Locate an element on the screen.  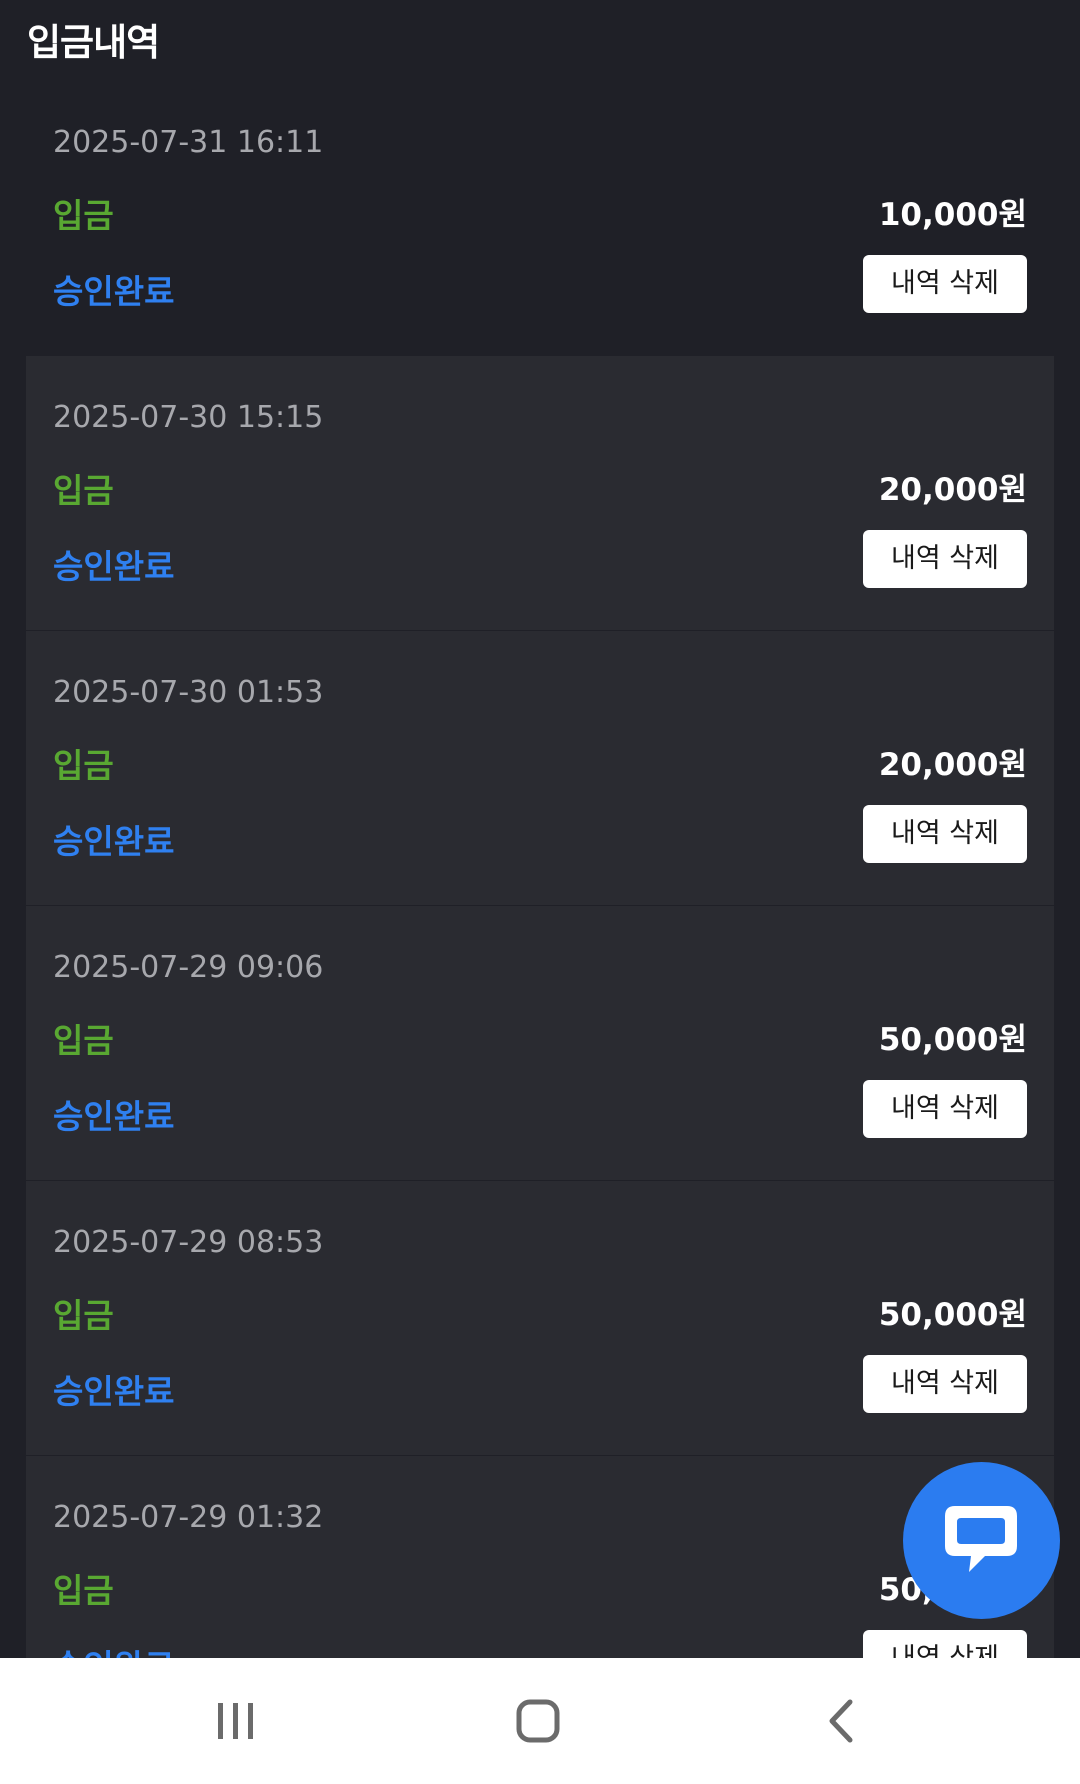
back-chevron-icon is located at coordinates (841, 1721).